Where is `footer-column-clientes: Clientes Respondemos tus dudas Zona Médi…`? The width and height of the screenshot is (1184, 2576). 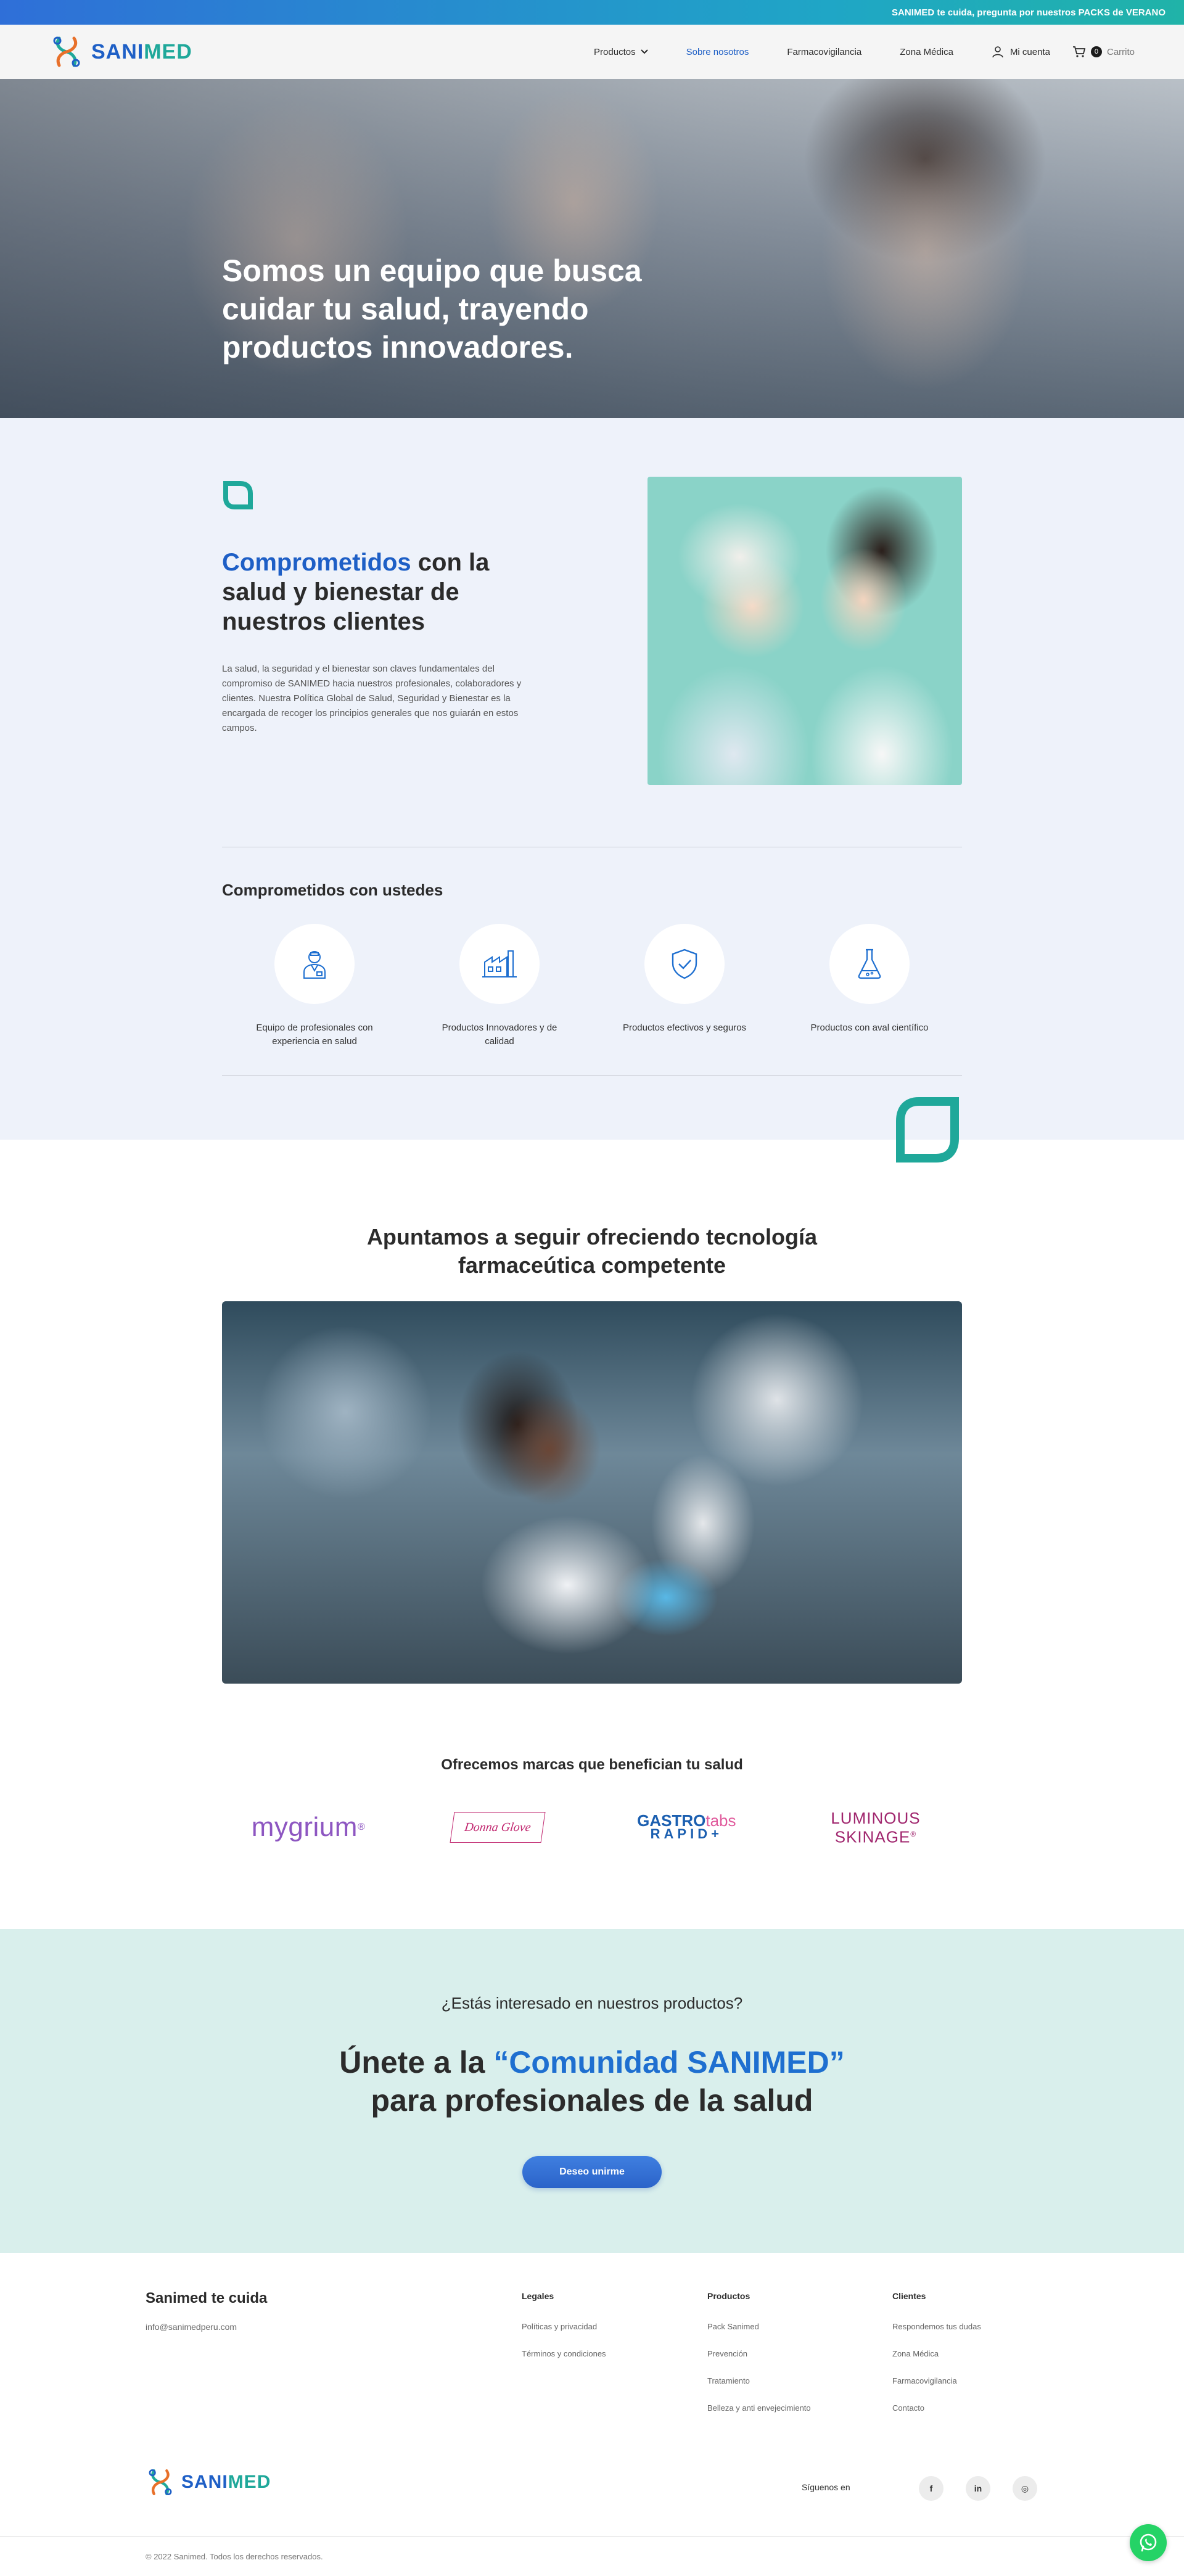
footer-column-clientes: Clientes Respondemos tus dudas Zona Médi… is located at coordinates (973, 2360).